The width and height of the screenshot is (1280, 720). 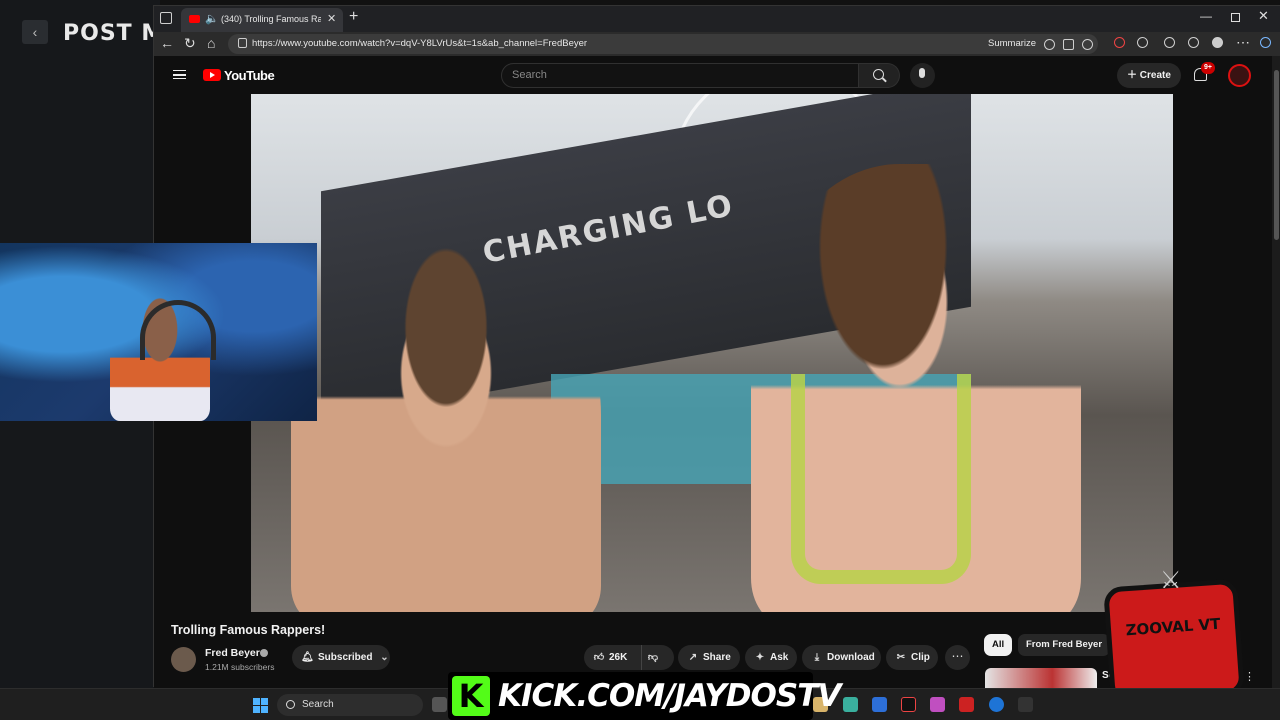 I want to click on video-title: Trolling Famous Rappers!, so click(x=248, y=630).